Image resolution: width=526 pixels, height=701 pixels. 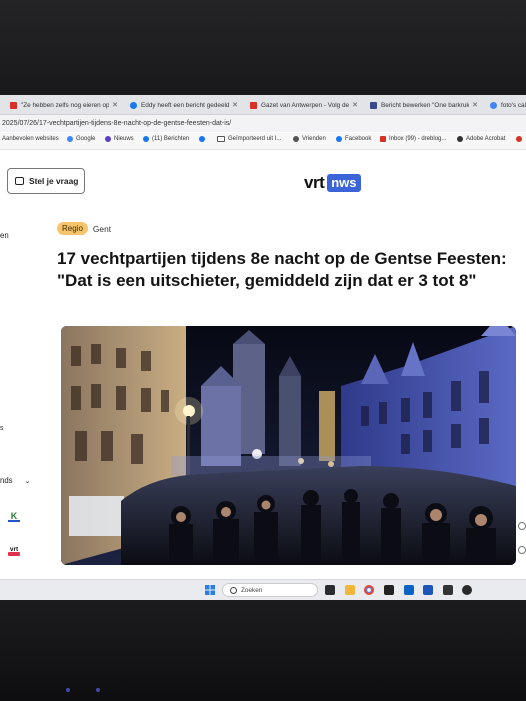 What do you see at coordinates (486, 139) in the screenshot?
I see `bookmark-label: Adobe Acrobat` at bounding box center [486, 139].